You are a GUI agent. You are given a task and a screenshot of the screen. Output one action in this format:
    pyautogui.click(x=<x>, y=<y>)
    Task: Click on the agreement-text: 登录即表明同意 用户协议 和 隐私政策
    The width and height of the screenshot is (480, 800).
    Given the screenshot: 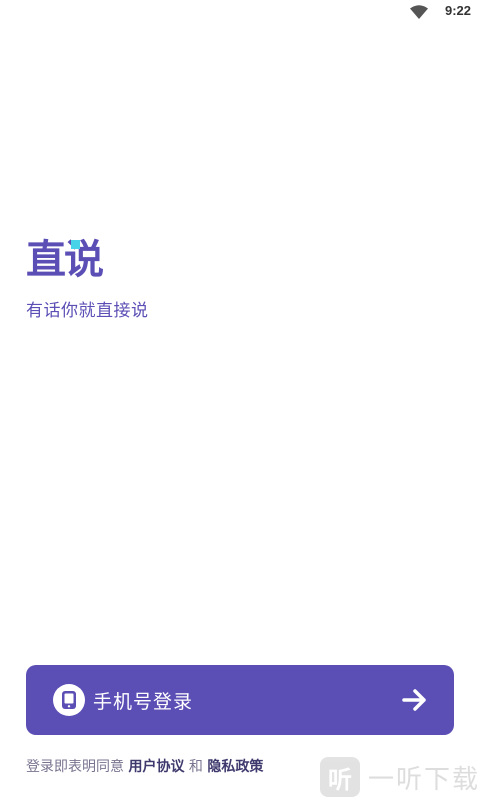 What is the action you would take?
    pyautogui.click(x=144, y=766)
    